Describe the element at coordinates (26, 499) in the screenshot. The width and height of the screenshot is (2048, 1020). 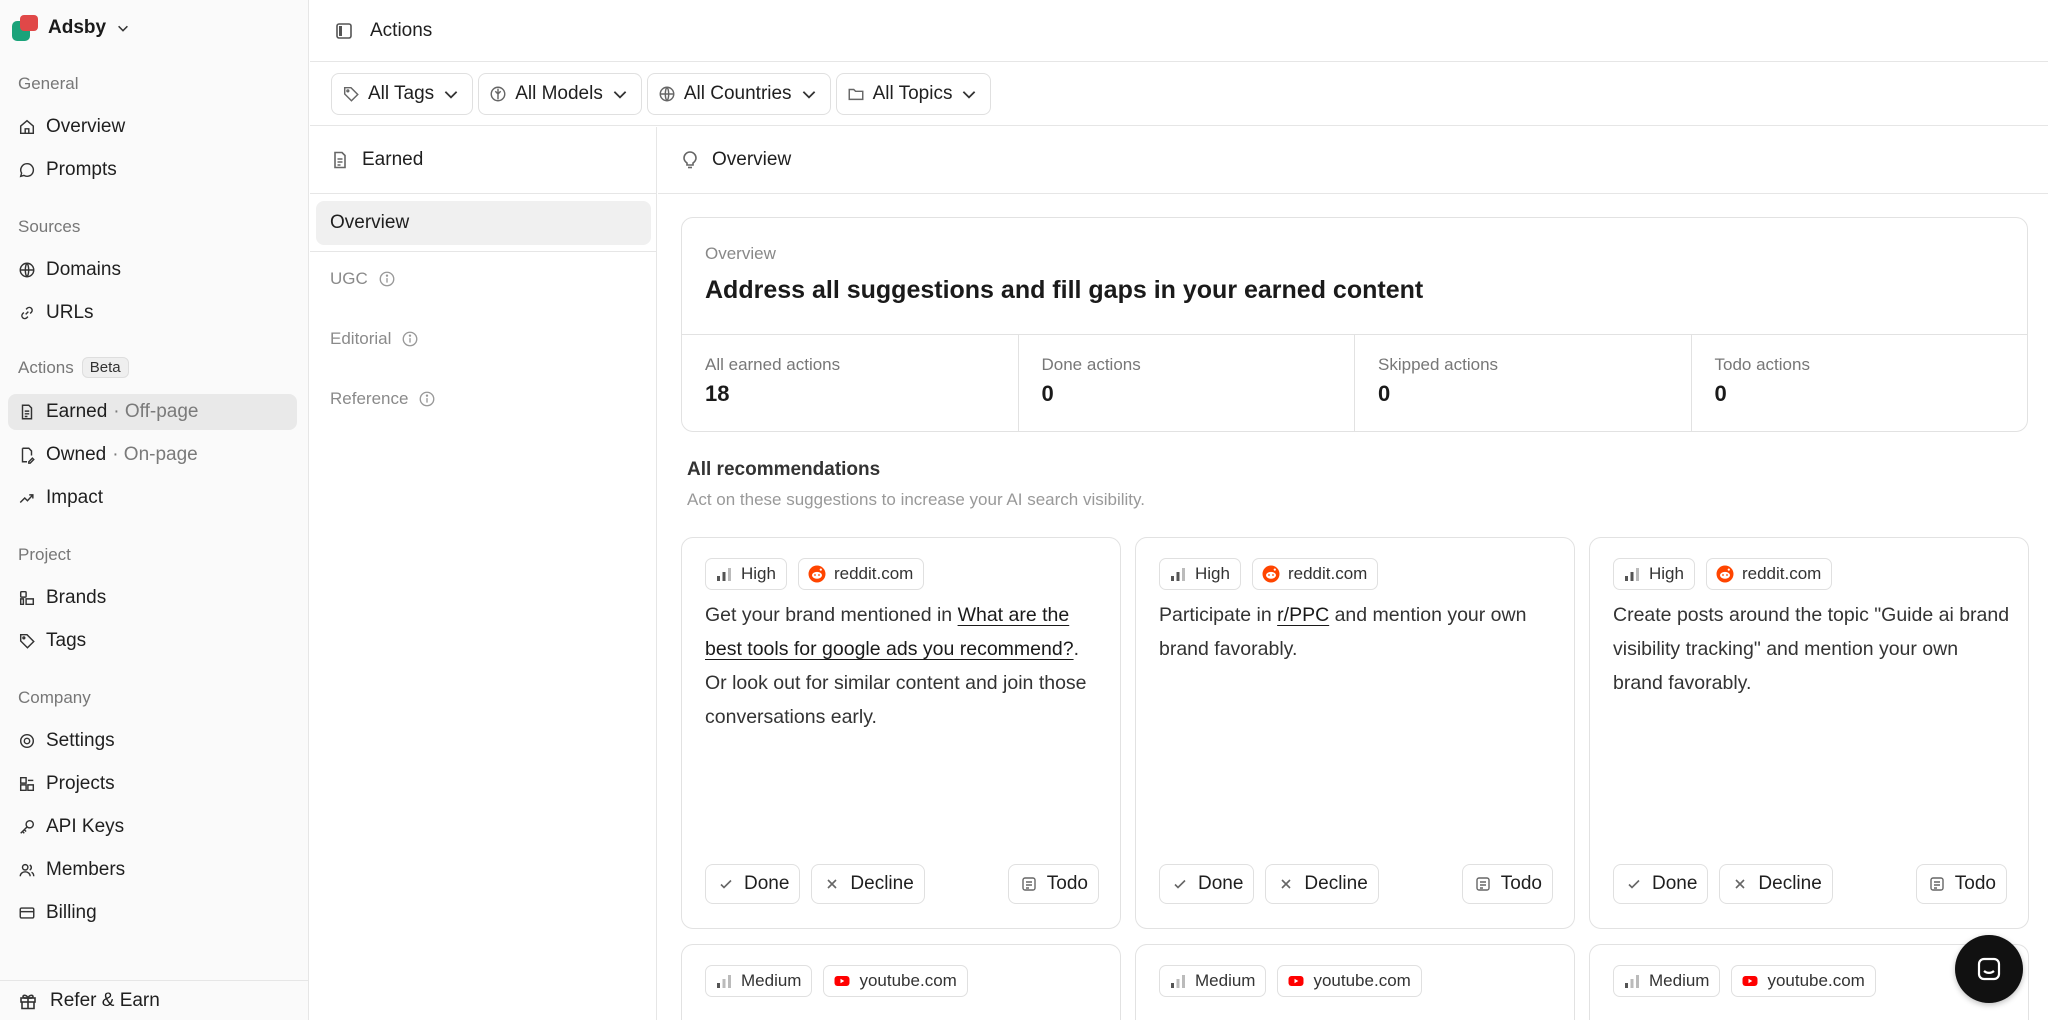
I see `trend-up-icon` at that location.